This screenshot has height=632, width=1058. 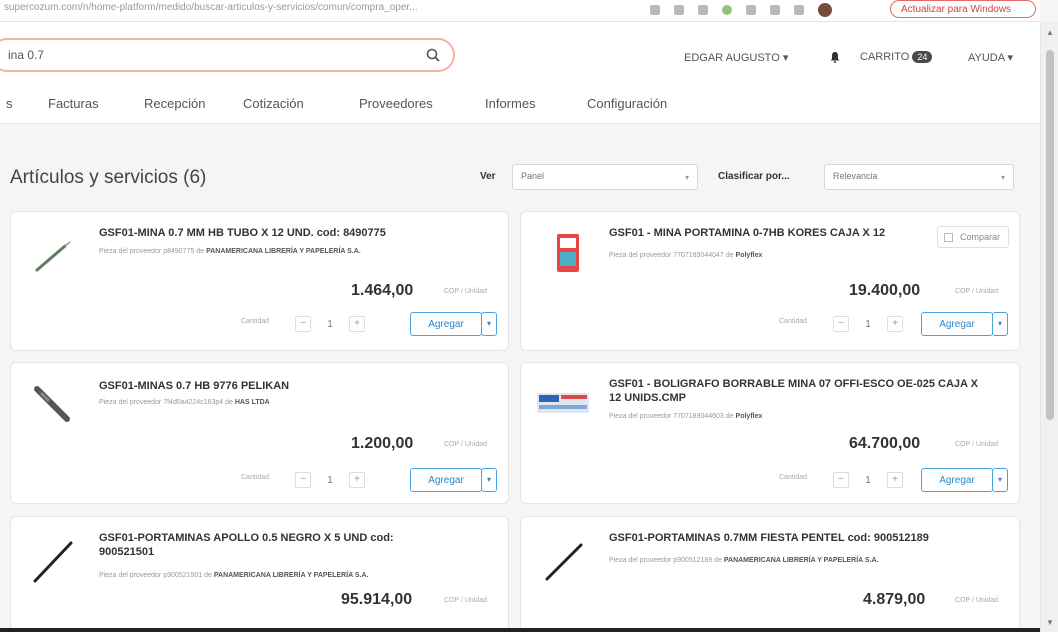 I want to click on bottom-edge, so click(x=520, y=630).